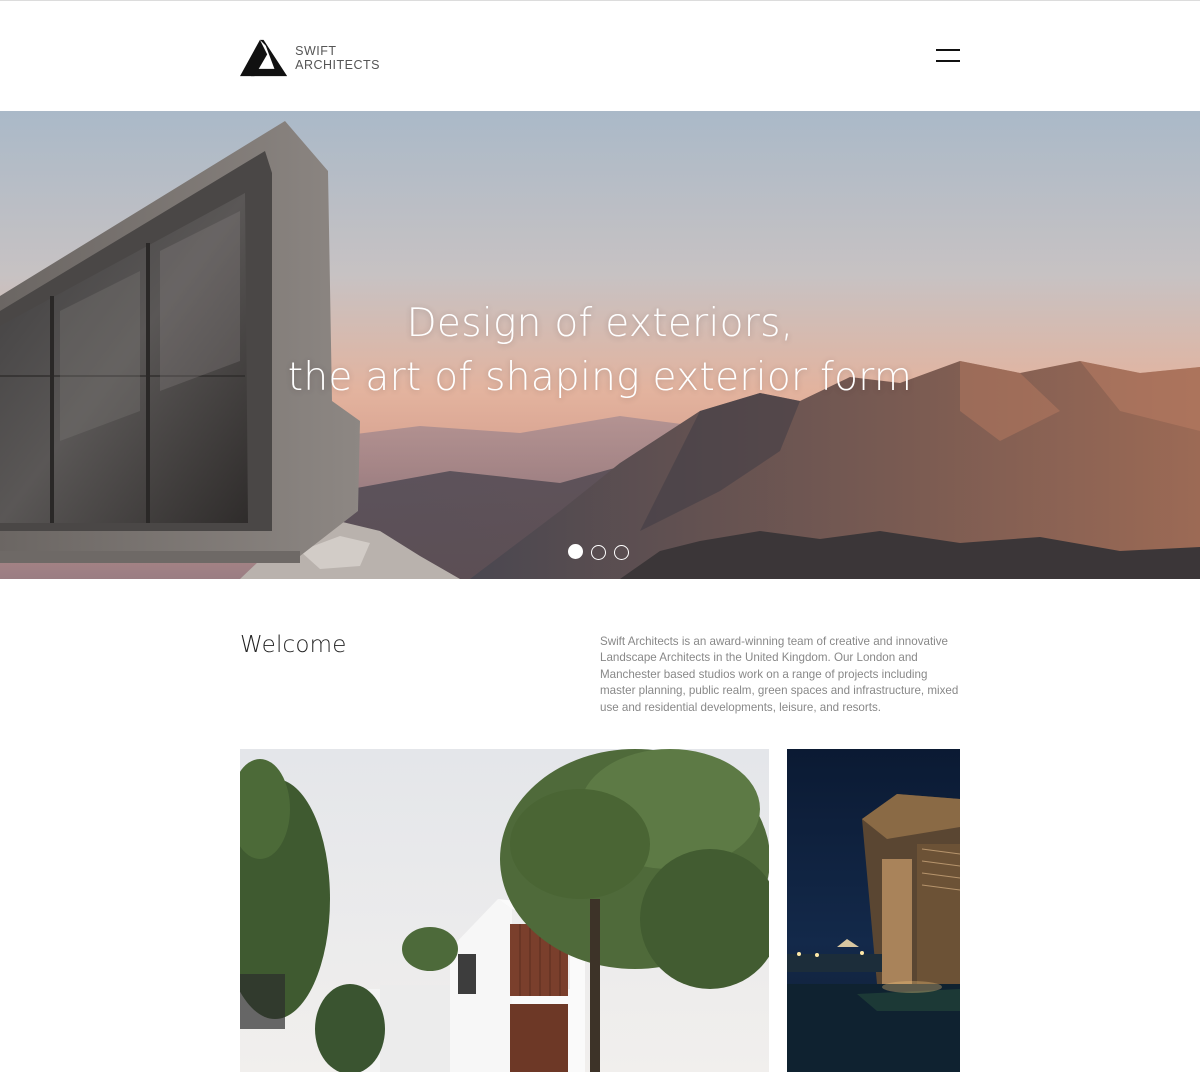 This screenshot has width=1200, height=1072. I want to click on logo-line-2: ARCHITECTS, so click(337, 65).